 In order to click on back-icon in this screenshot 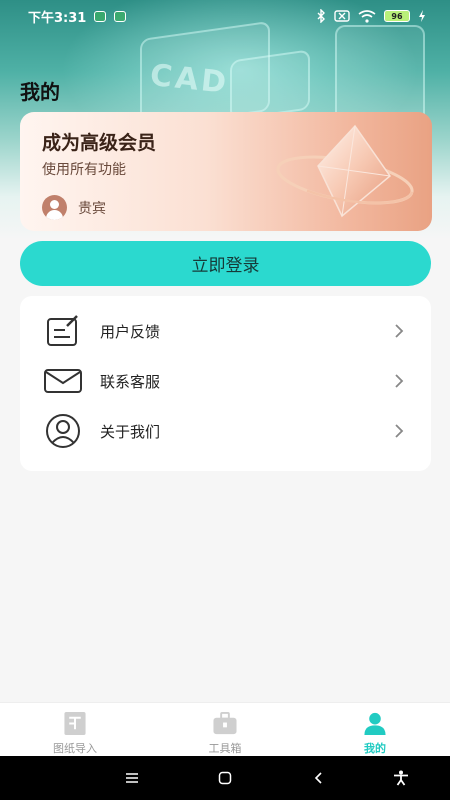, I will do `click(319, 778)`.